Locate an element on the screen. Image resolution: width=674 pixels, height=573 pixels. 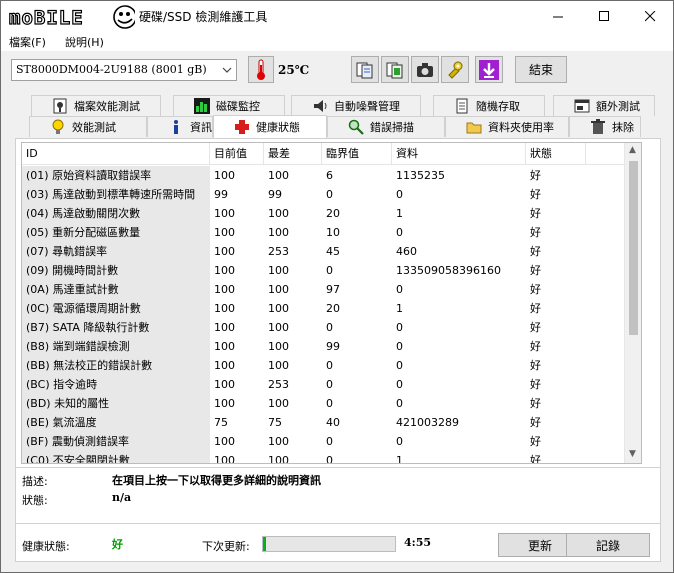
document-icon is located at coordinates (462, 106).